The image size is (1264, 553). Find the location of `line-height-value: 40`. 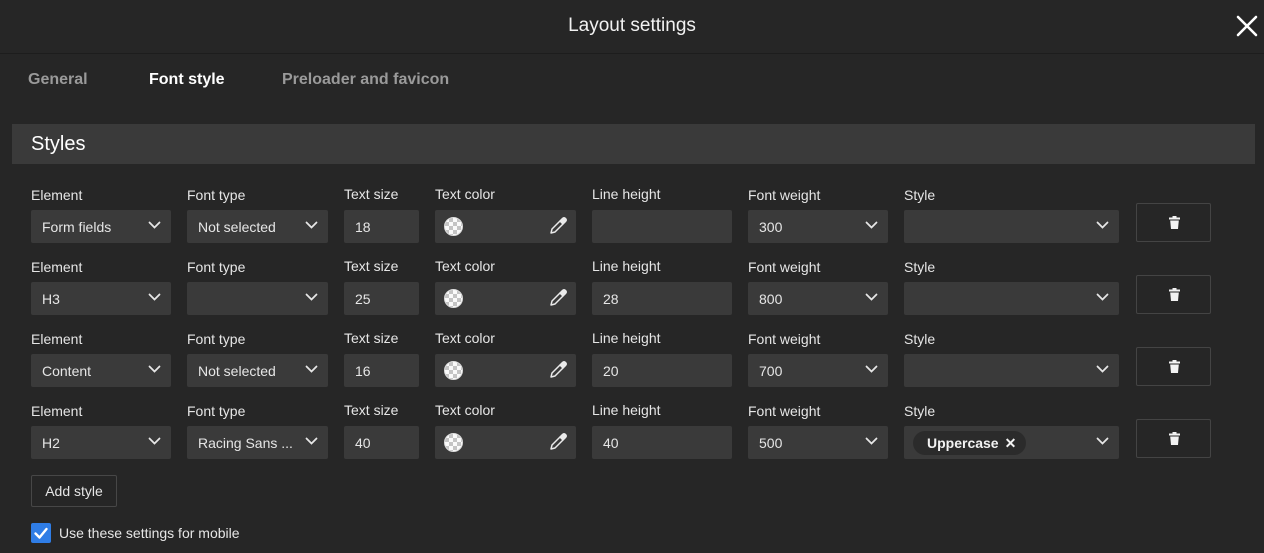

line-height-value: 40 is located at coordinates (611, 443).